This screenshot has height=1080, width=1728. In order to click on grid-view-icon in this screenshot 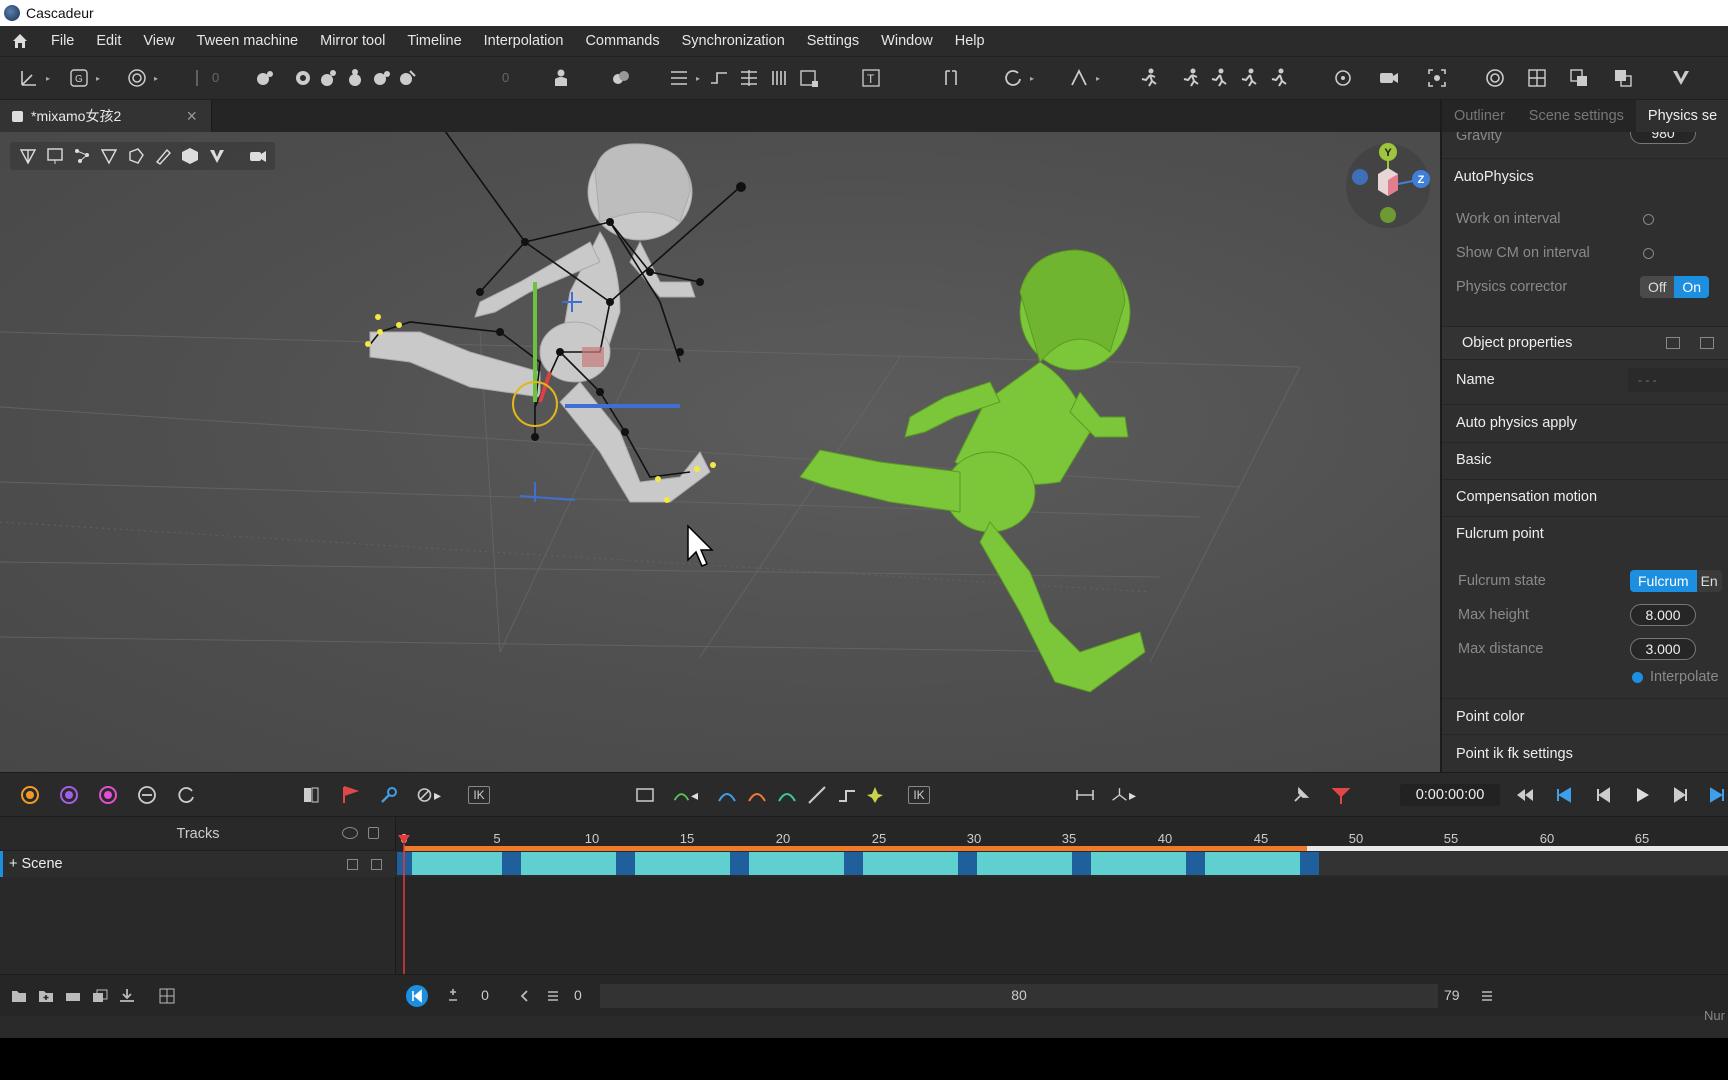, I will do `click(1537, 78)`.